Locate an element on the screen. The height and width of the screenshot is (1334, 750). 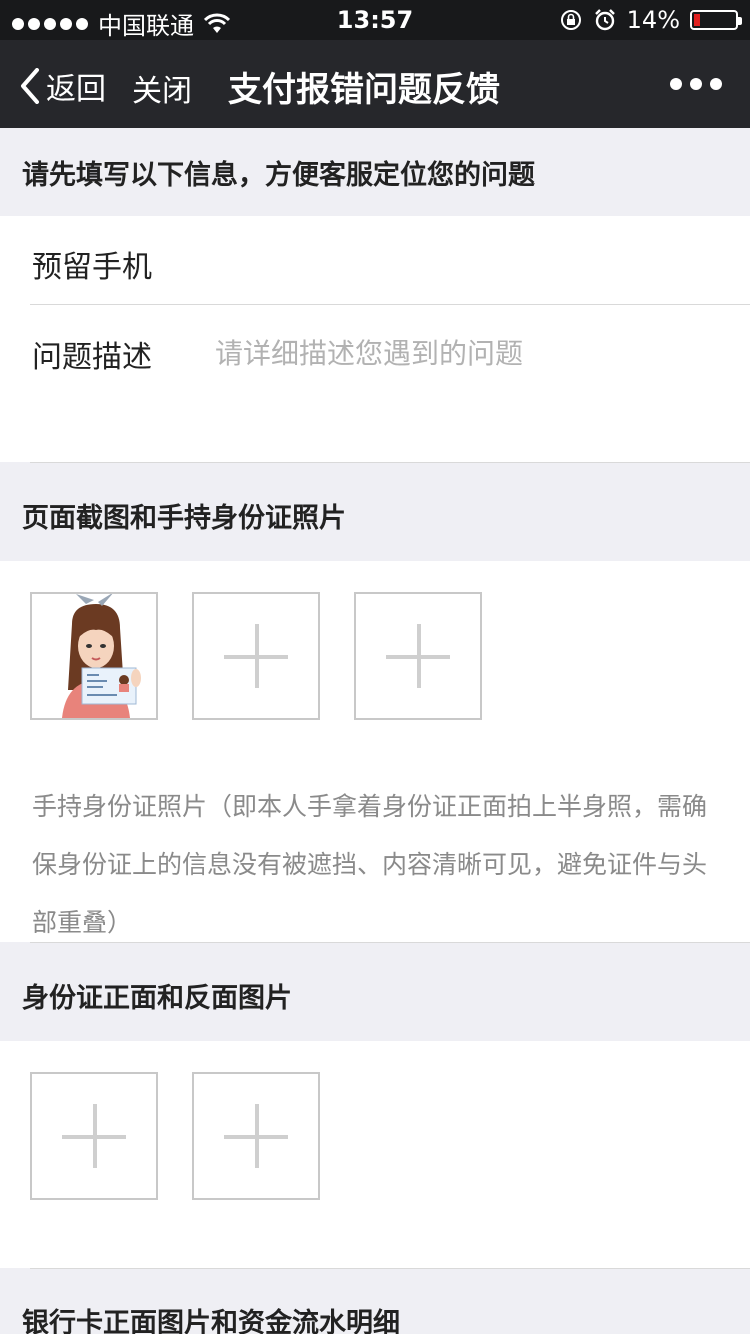
desc-label: 问题描述 is located at coordinates (92, 357).